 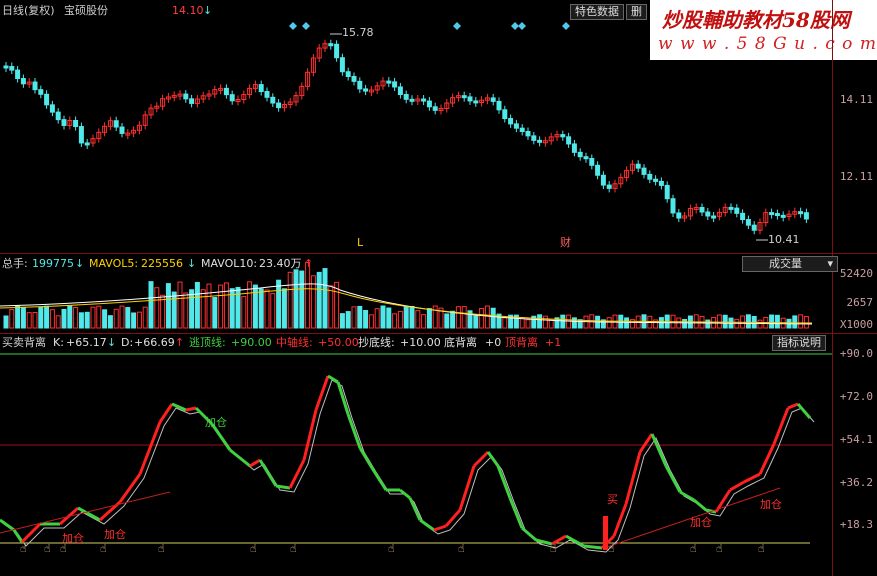 What do you see at coordinates (612, 499) in the screenshot?
I see `annotation-buy: 买` at bounding box center [612, 499].